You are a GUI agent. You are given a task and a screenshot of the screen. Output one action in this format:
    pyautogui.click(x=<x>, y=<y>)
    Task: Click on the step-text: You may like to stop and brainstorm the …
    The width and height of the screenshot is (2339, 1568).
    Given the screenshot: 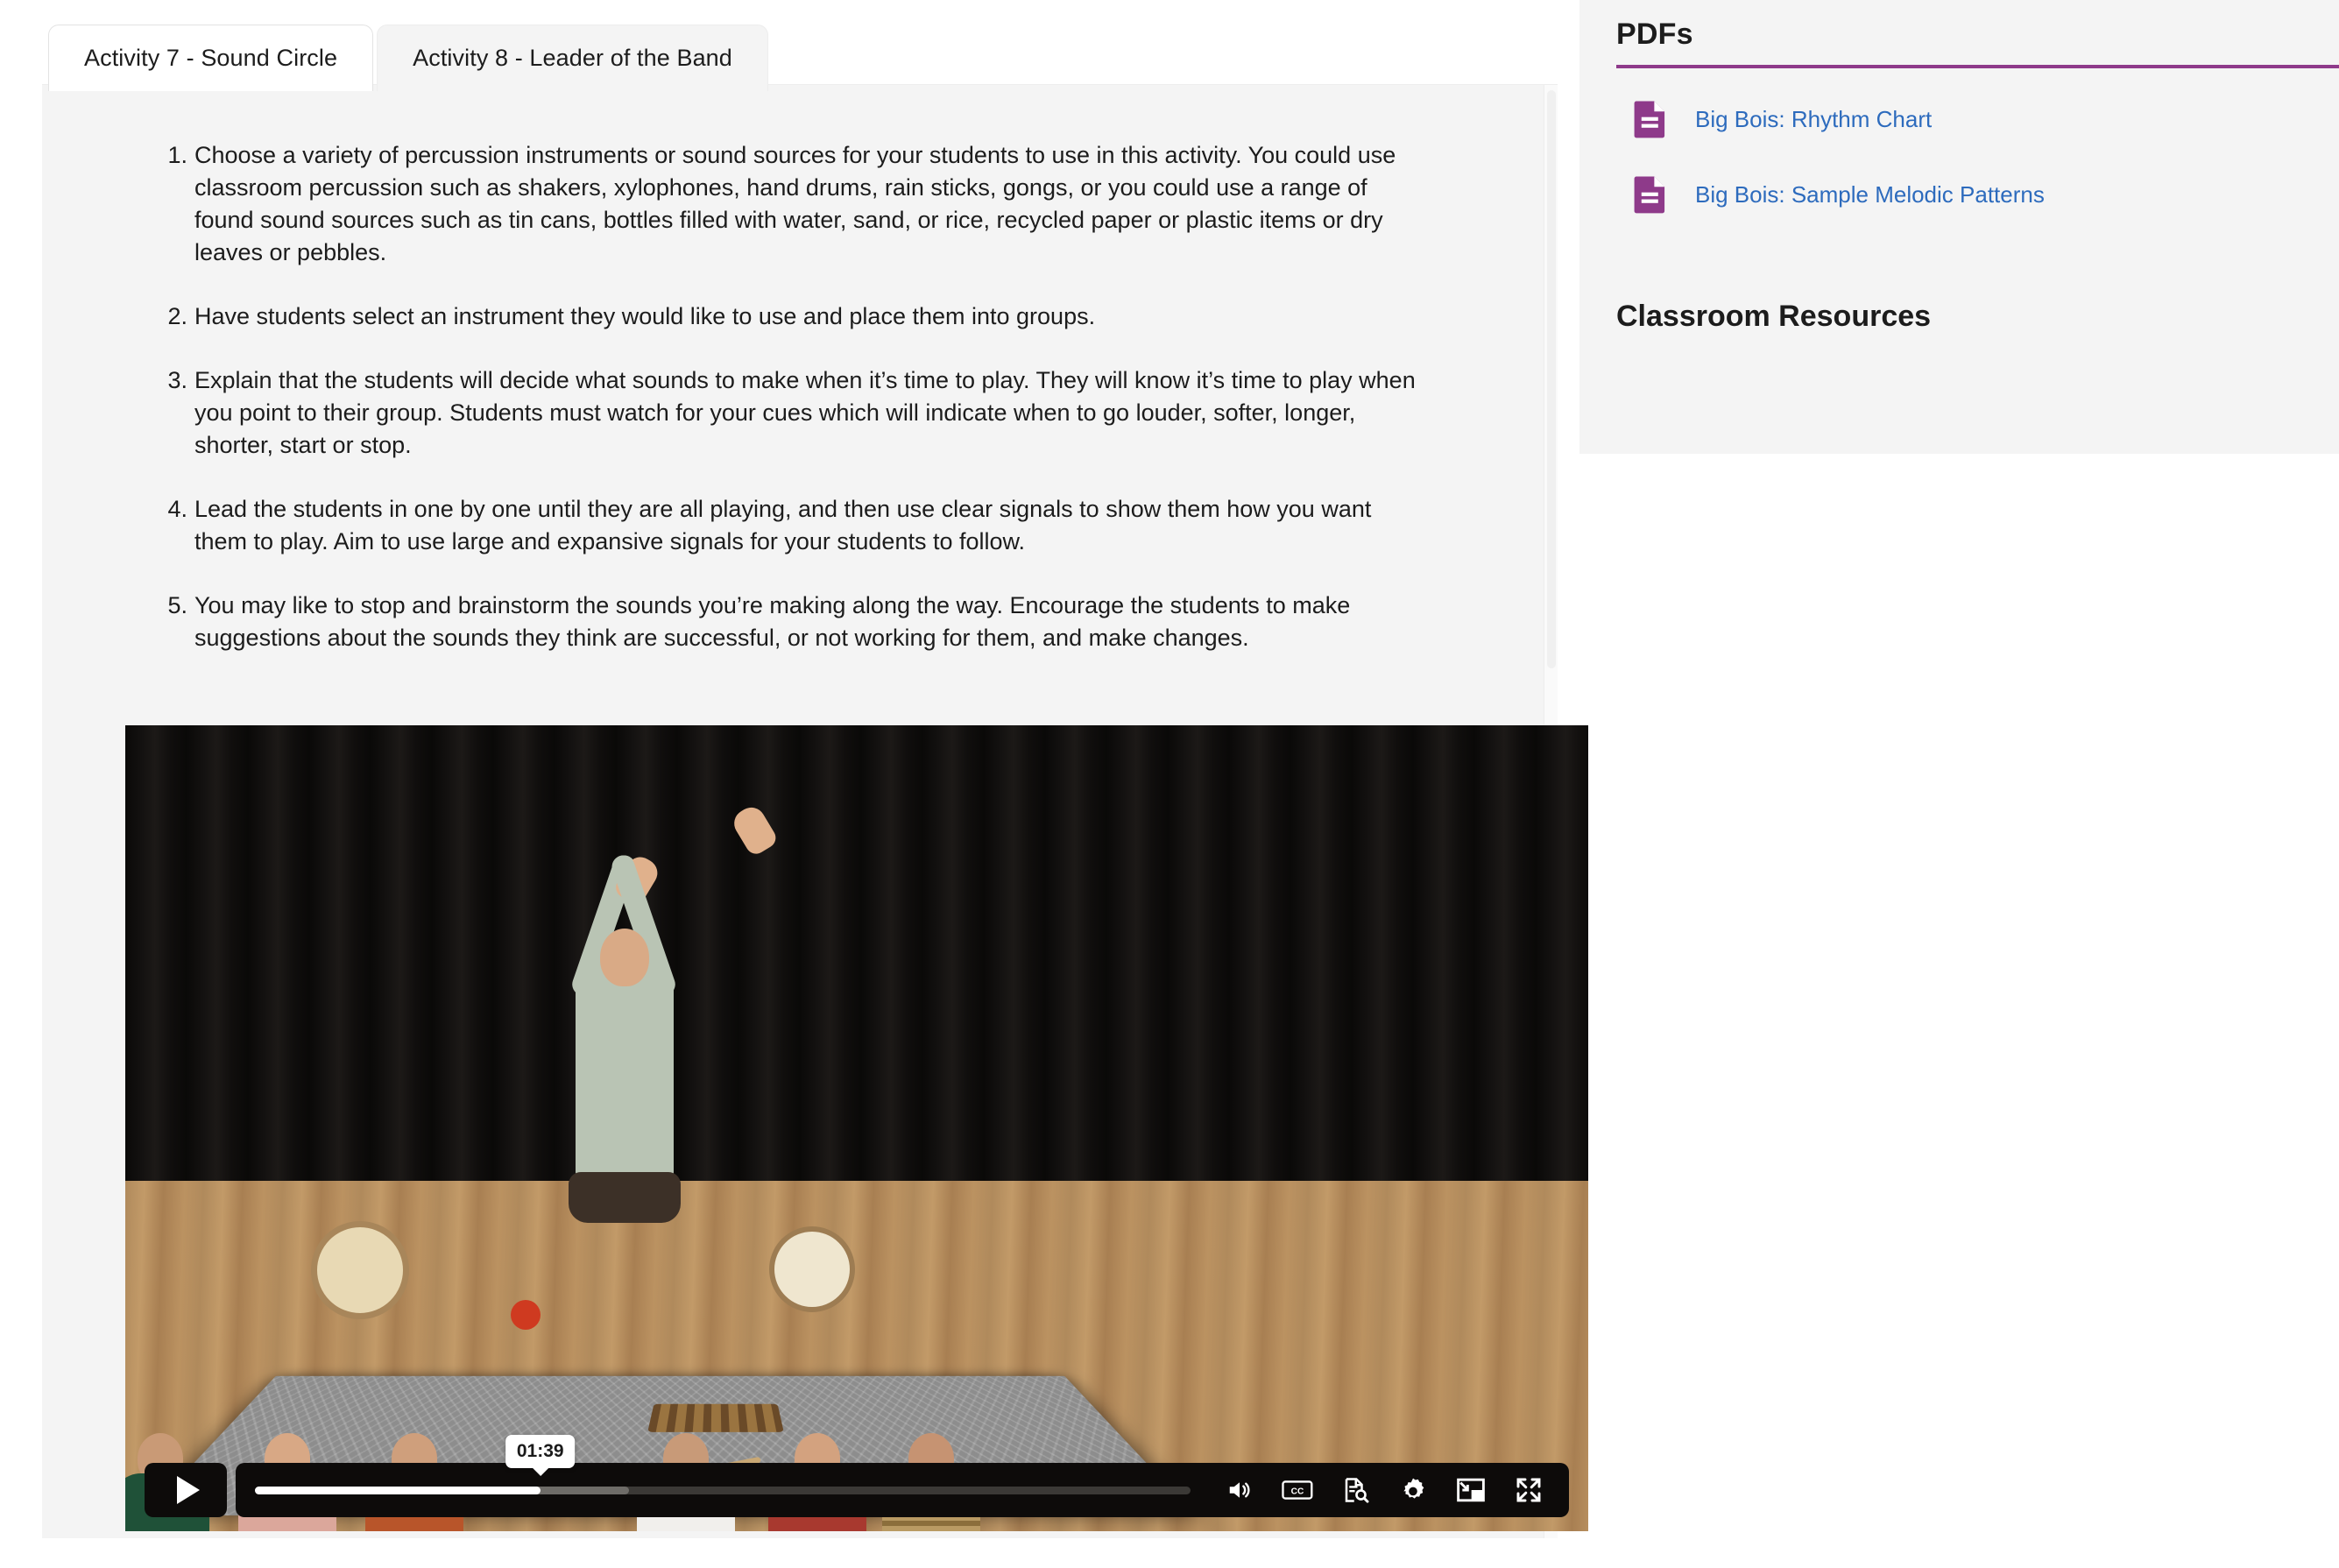 What is the action you would take?
    pyautogui.click(x=773, y=621)
    